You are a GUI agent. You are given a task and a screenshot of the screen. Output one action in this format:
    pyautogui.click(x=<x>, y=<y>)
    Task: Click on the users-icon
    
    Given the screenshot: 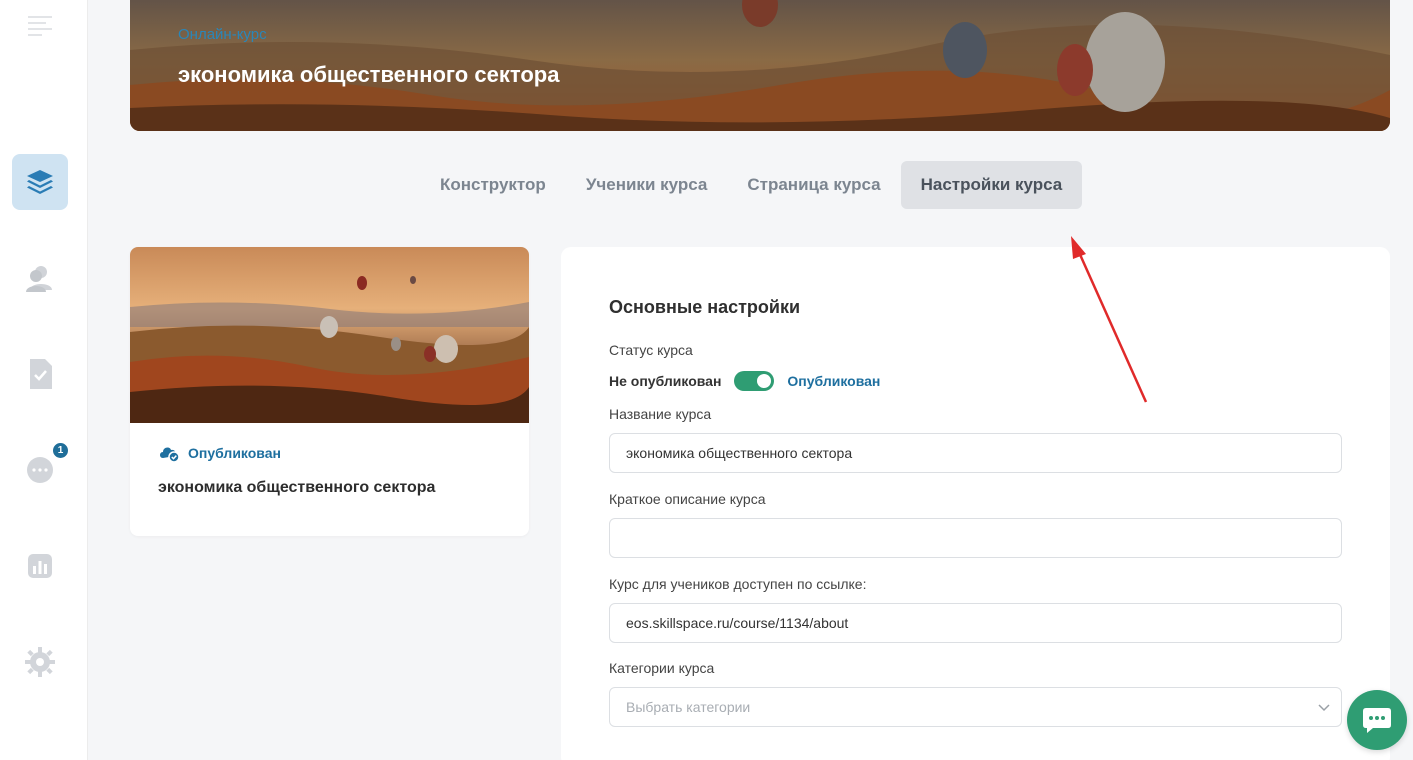 What is the action you would take?
    pyautogui.click(x=39, y=279)
    